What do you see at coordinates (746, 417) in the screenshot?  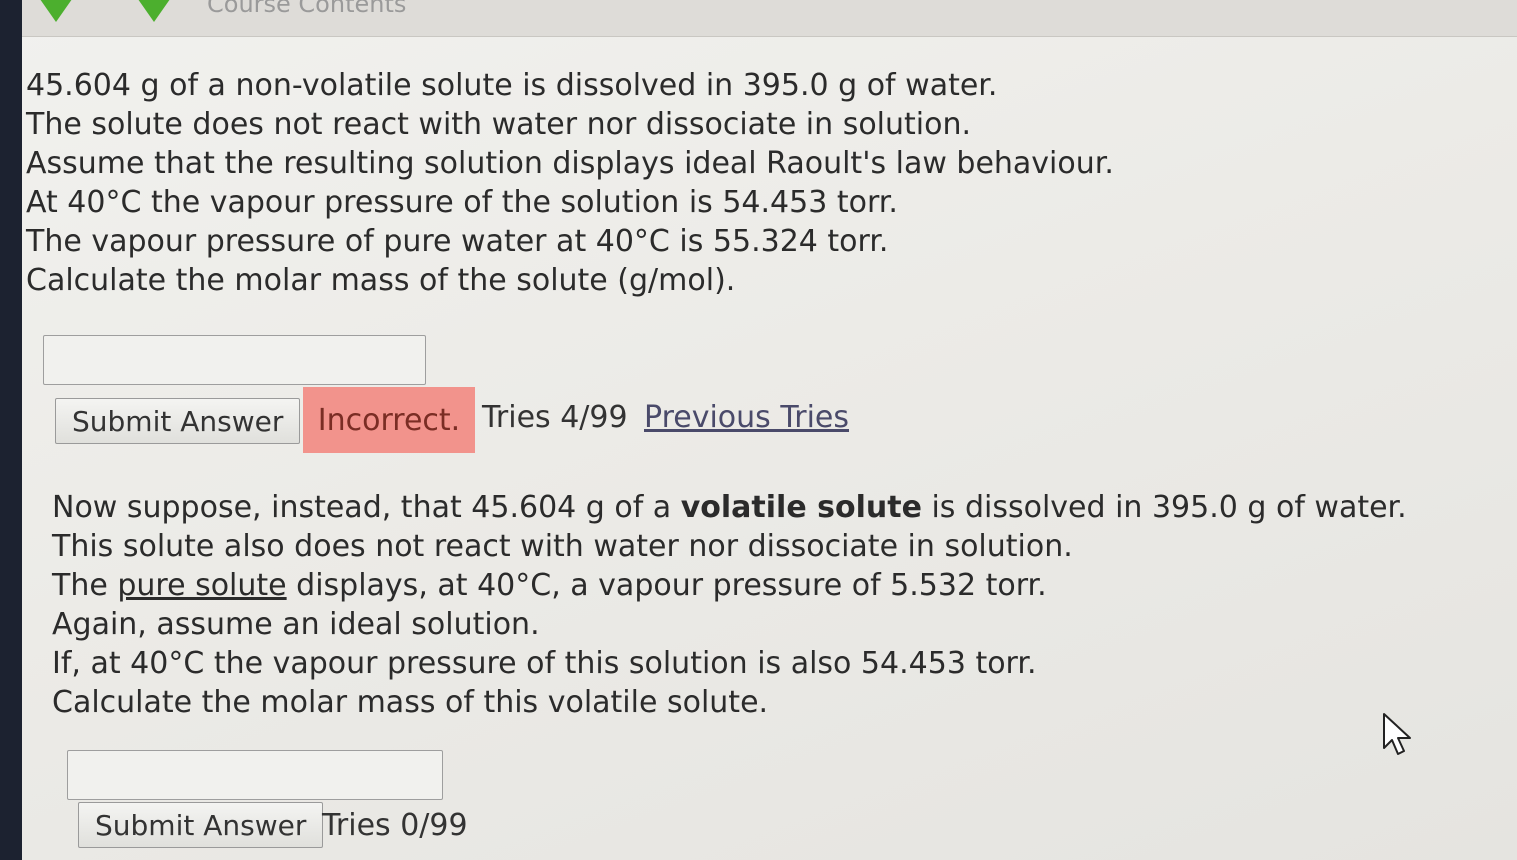 I see `previous-tries-link: Previous Tries` at bounding box center [746, 417].